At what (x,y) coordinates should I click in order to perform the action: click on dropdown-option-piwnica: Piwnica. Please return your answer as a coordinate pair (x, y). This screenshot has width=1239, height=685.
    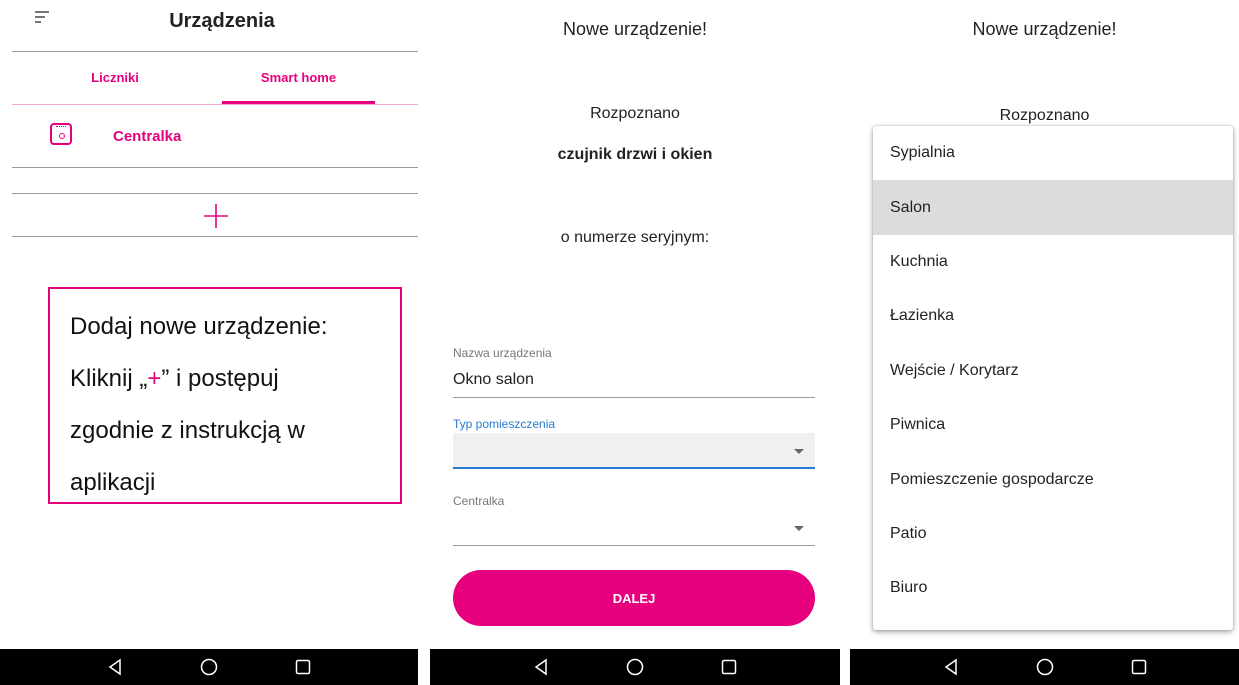
    Looking at the image, I should click on (1053, 425).